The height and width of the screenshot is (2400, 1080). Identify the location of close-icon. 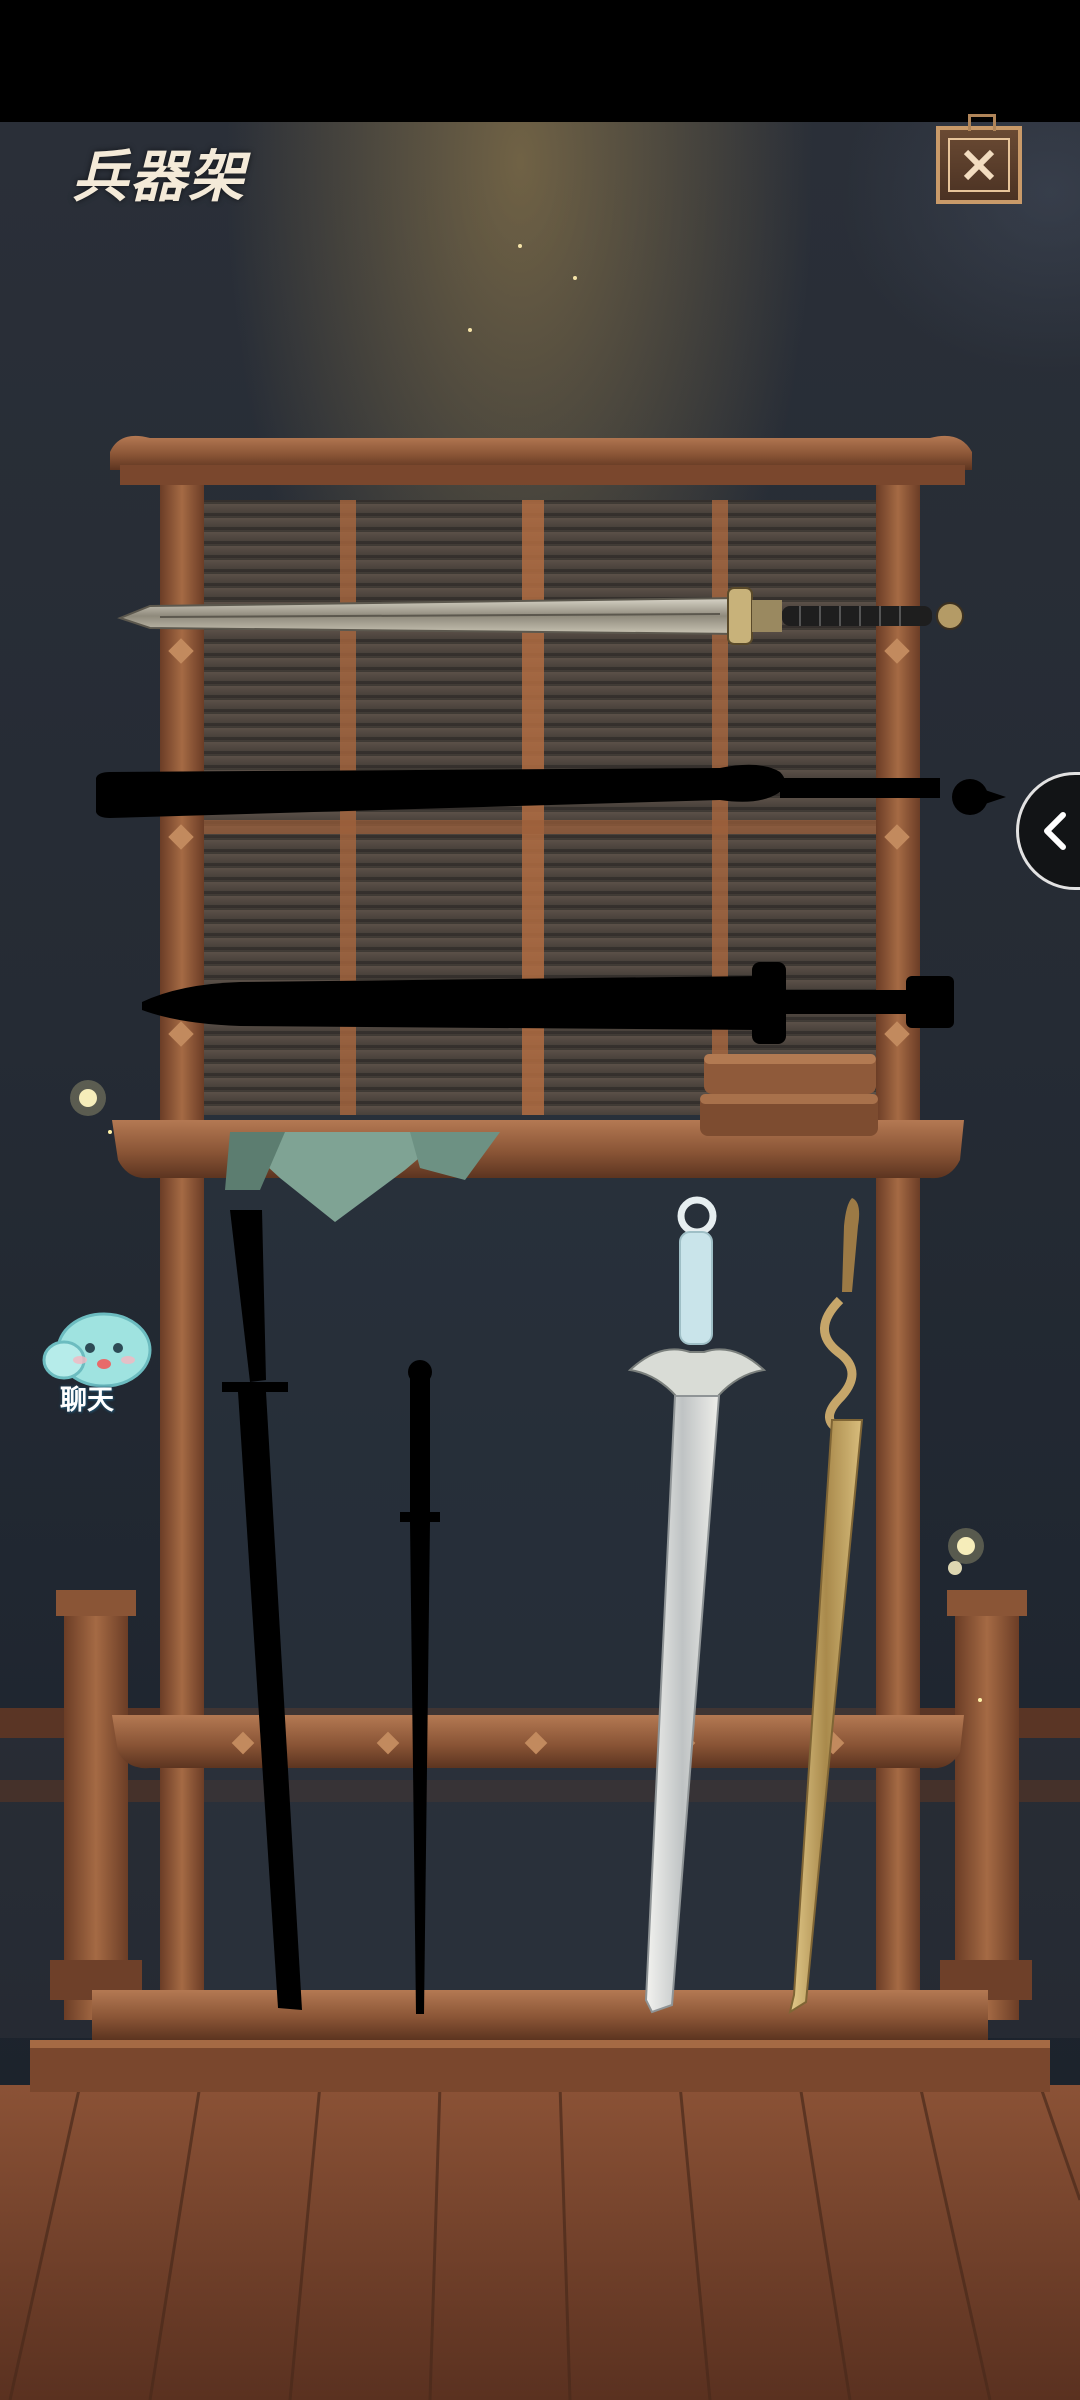
(979, 165).